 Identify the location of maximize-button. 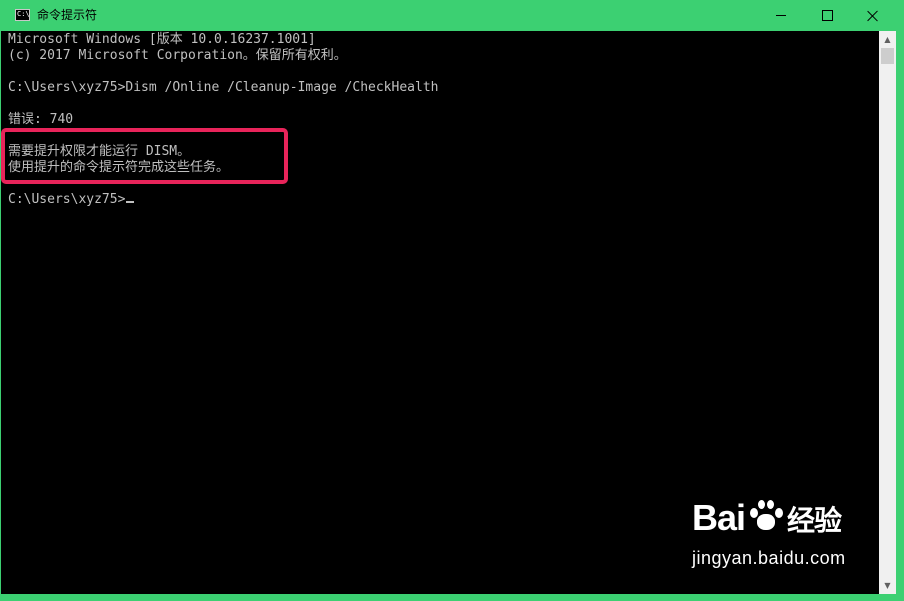
(827, 15).